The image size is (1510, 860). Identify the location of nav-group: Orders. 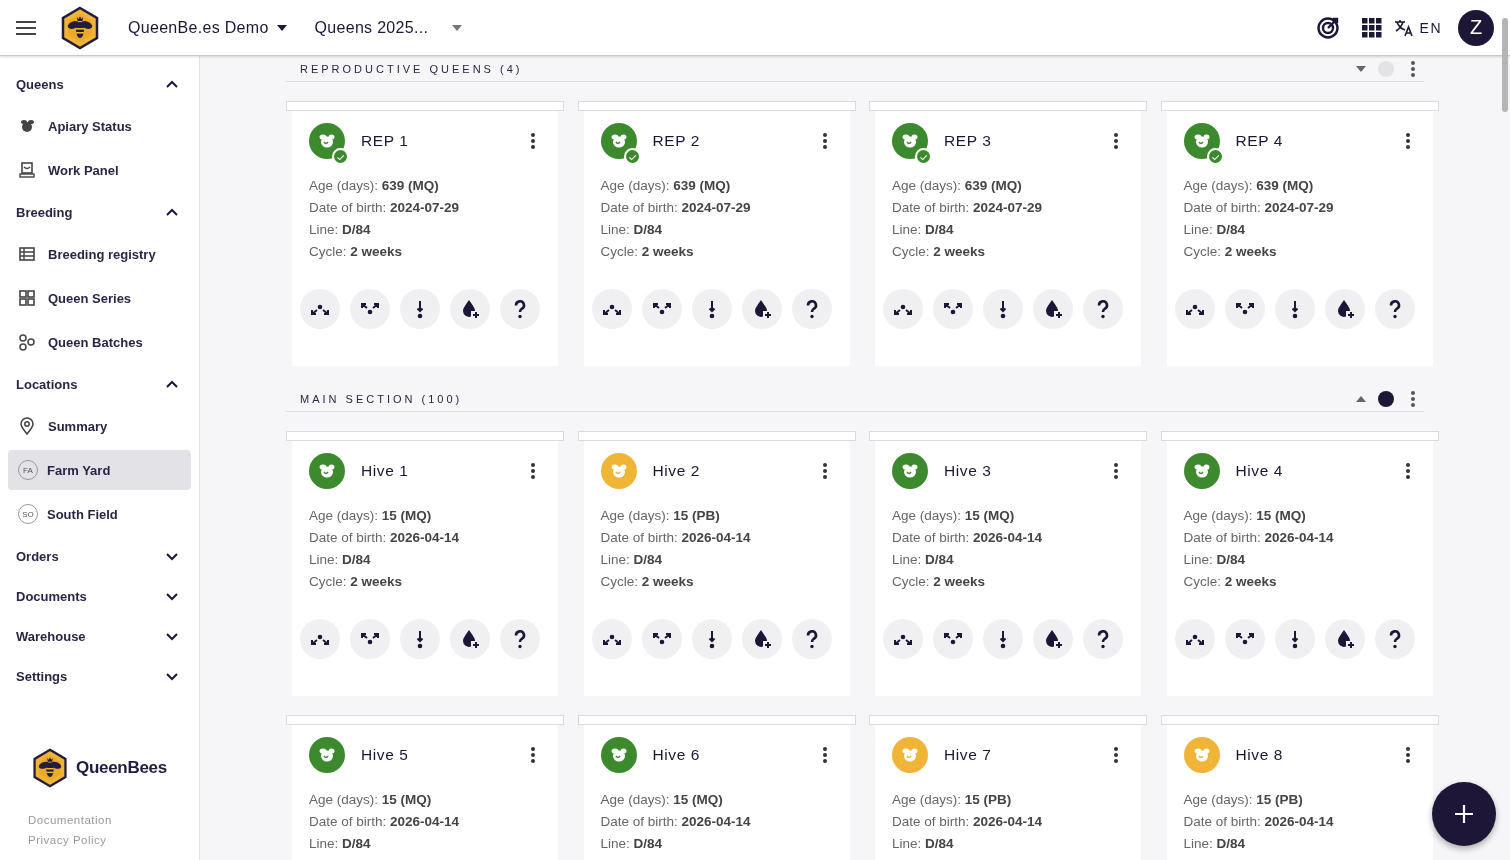
(99, 556).